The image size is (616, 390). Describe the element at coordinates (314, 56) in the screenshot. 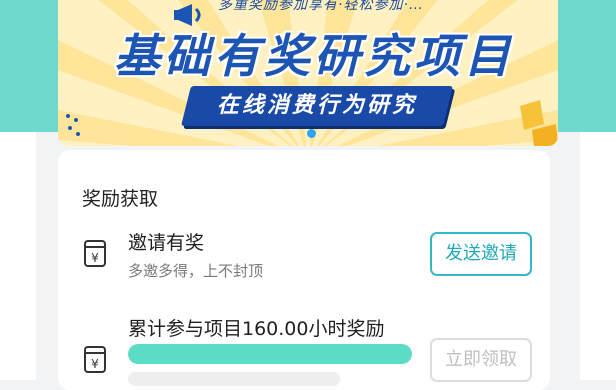

I see `banner-title: 基础有奖研究项目` at that location.